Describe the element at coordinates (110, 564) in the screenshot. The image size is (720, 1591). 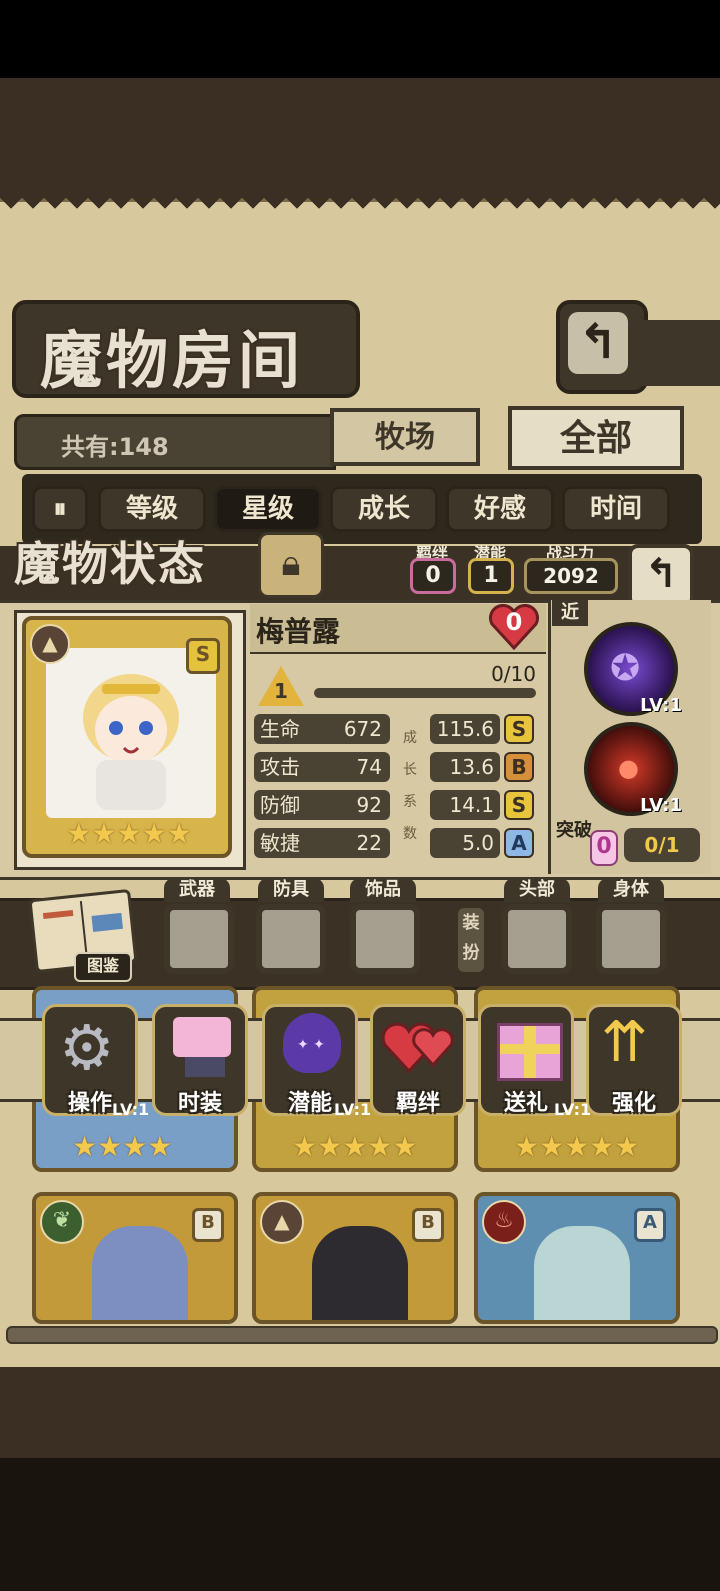
I see `status-title: 魔物状态` at that location.